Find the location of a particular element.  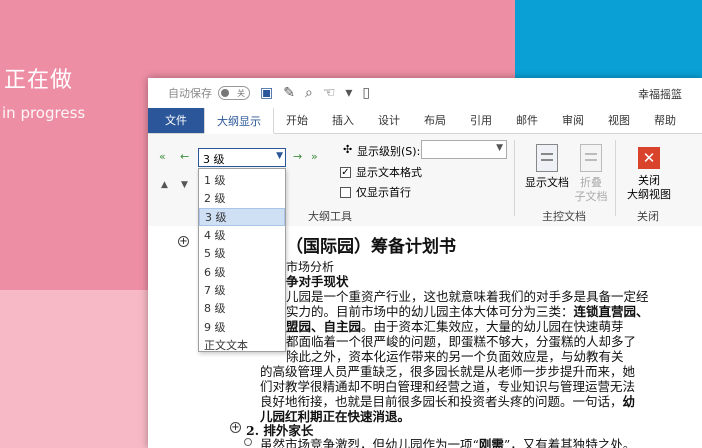

para-line: 虽然市场竞争激烈，但幼儿园作为一项“刚需”，又有着其独特之处。 is located at coordinates (447, 441).